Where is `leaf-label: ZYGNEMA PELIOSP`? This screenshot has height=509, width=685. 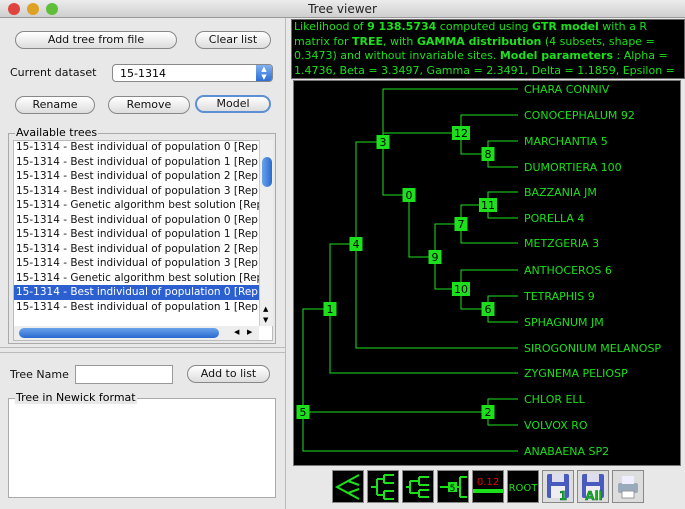 leaf-label: ZYGNEMA PELIOSP is located at coordinates (576, 373).